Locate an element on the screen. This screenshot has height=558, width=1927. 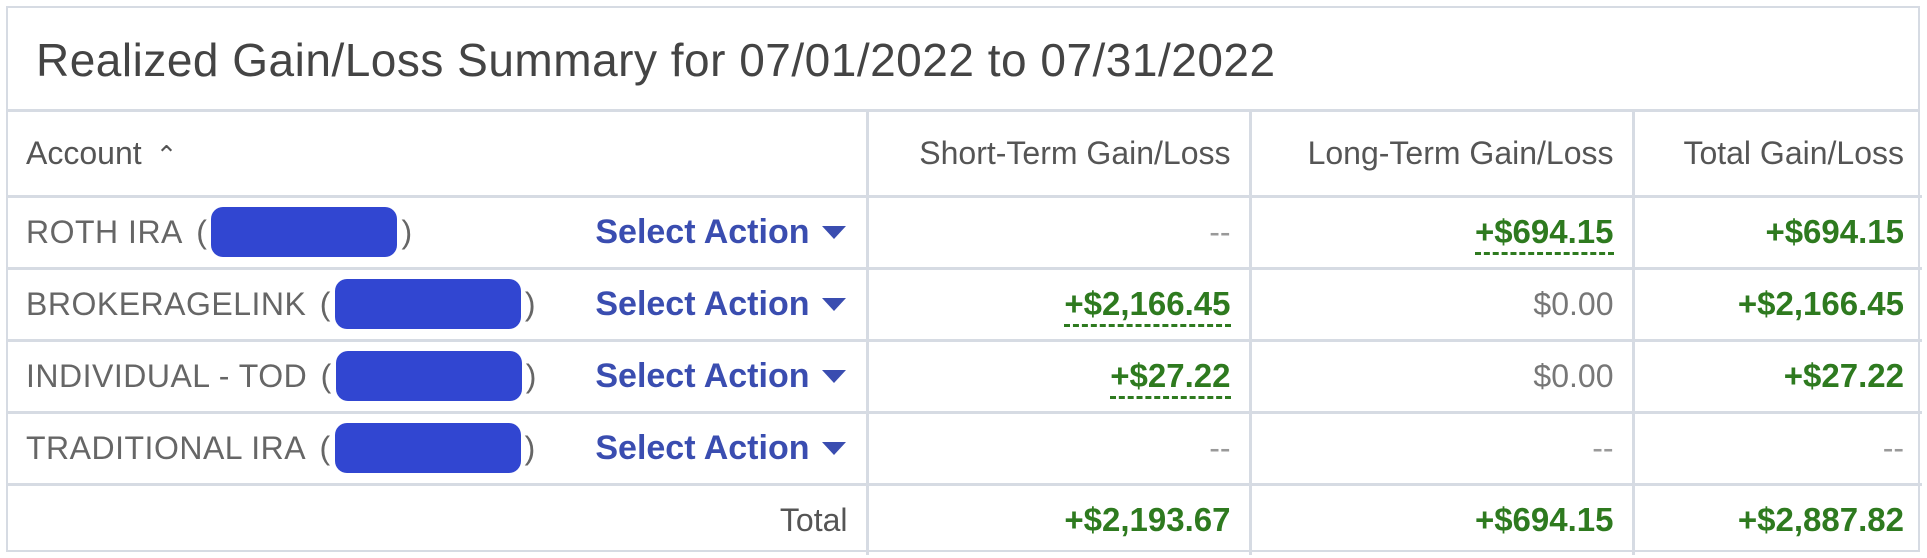
total-value: +$694.15 is located at coordinates (1834, 231).